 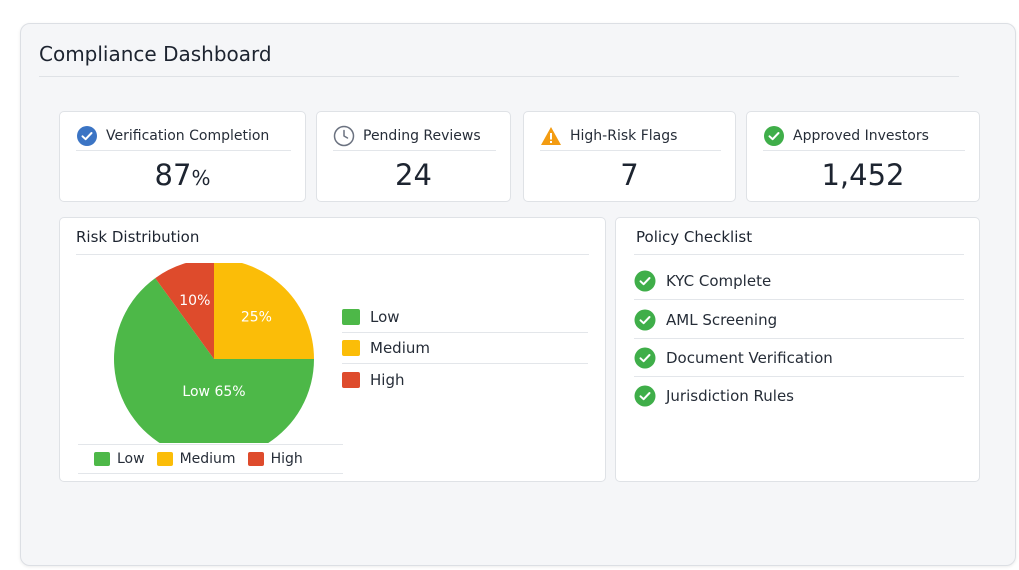 What do you see at coordinates (188, 136) in the screenshot?
I see `kpi-label: Verification Completion` at bounding box center [188, 136].